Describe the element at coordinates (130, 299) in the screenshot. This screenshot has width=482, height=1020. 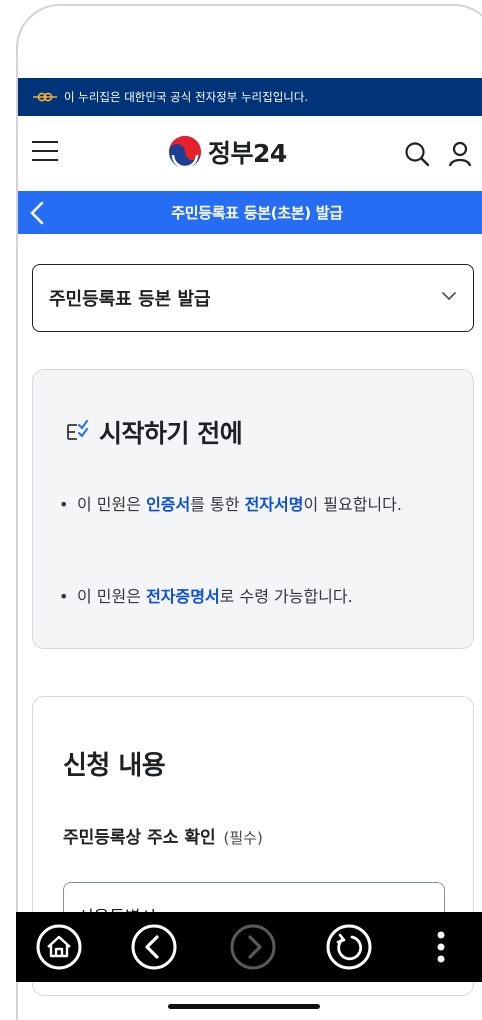
I see `service-select-value: 주민등록표 등본 발급` at that location.